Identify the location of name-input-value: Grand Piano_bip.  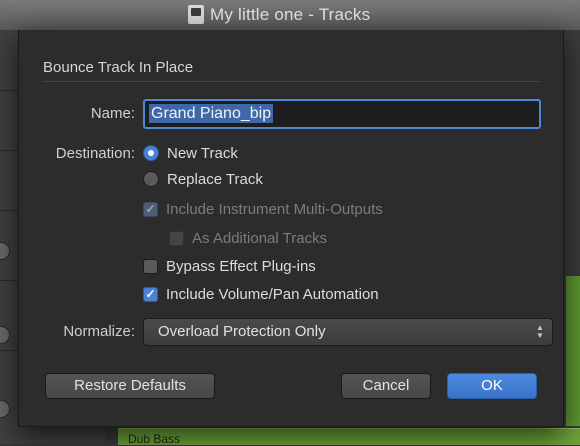
(211, 113).